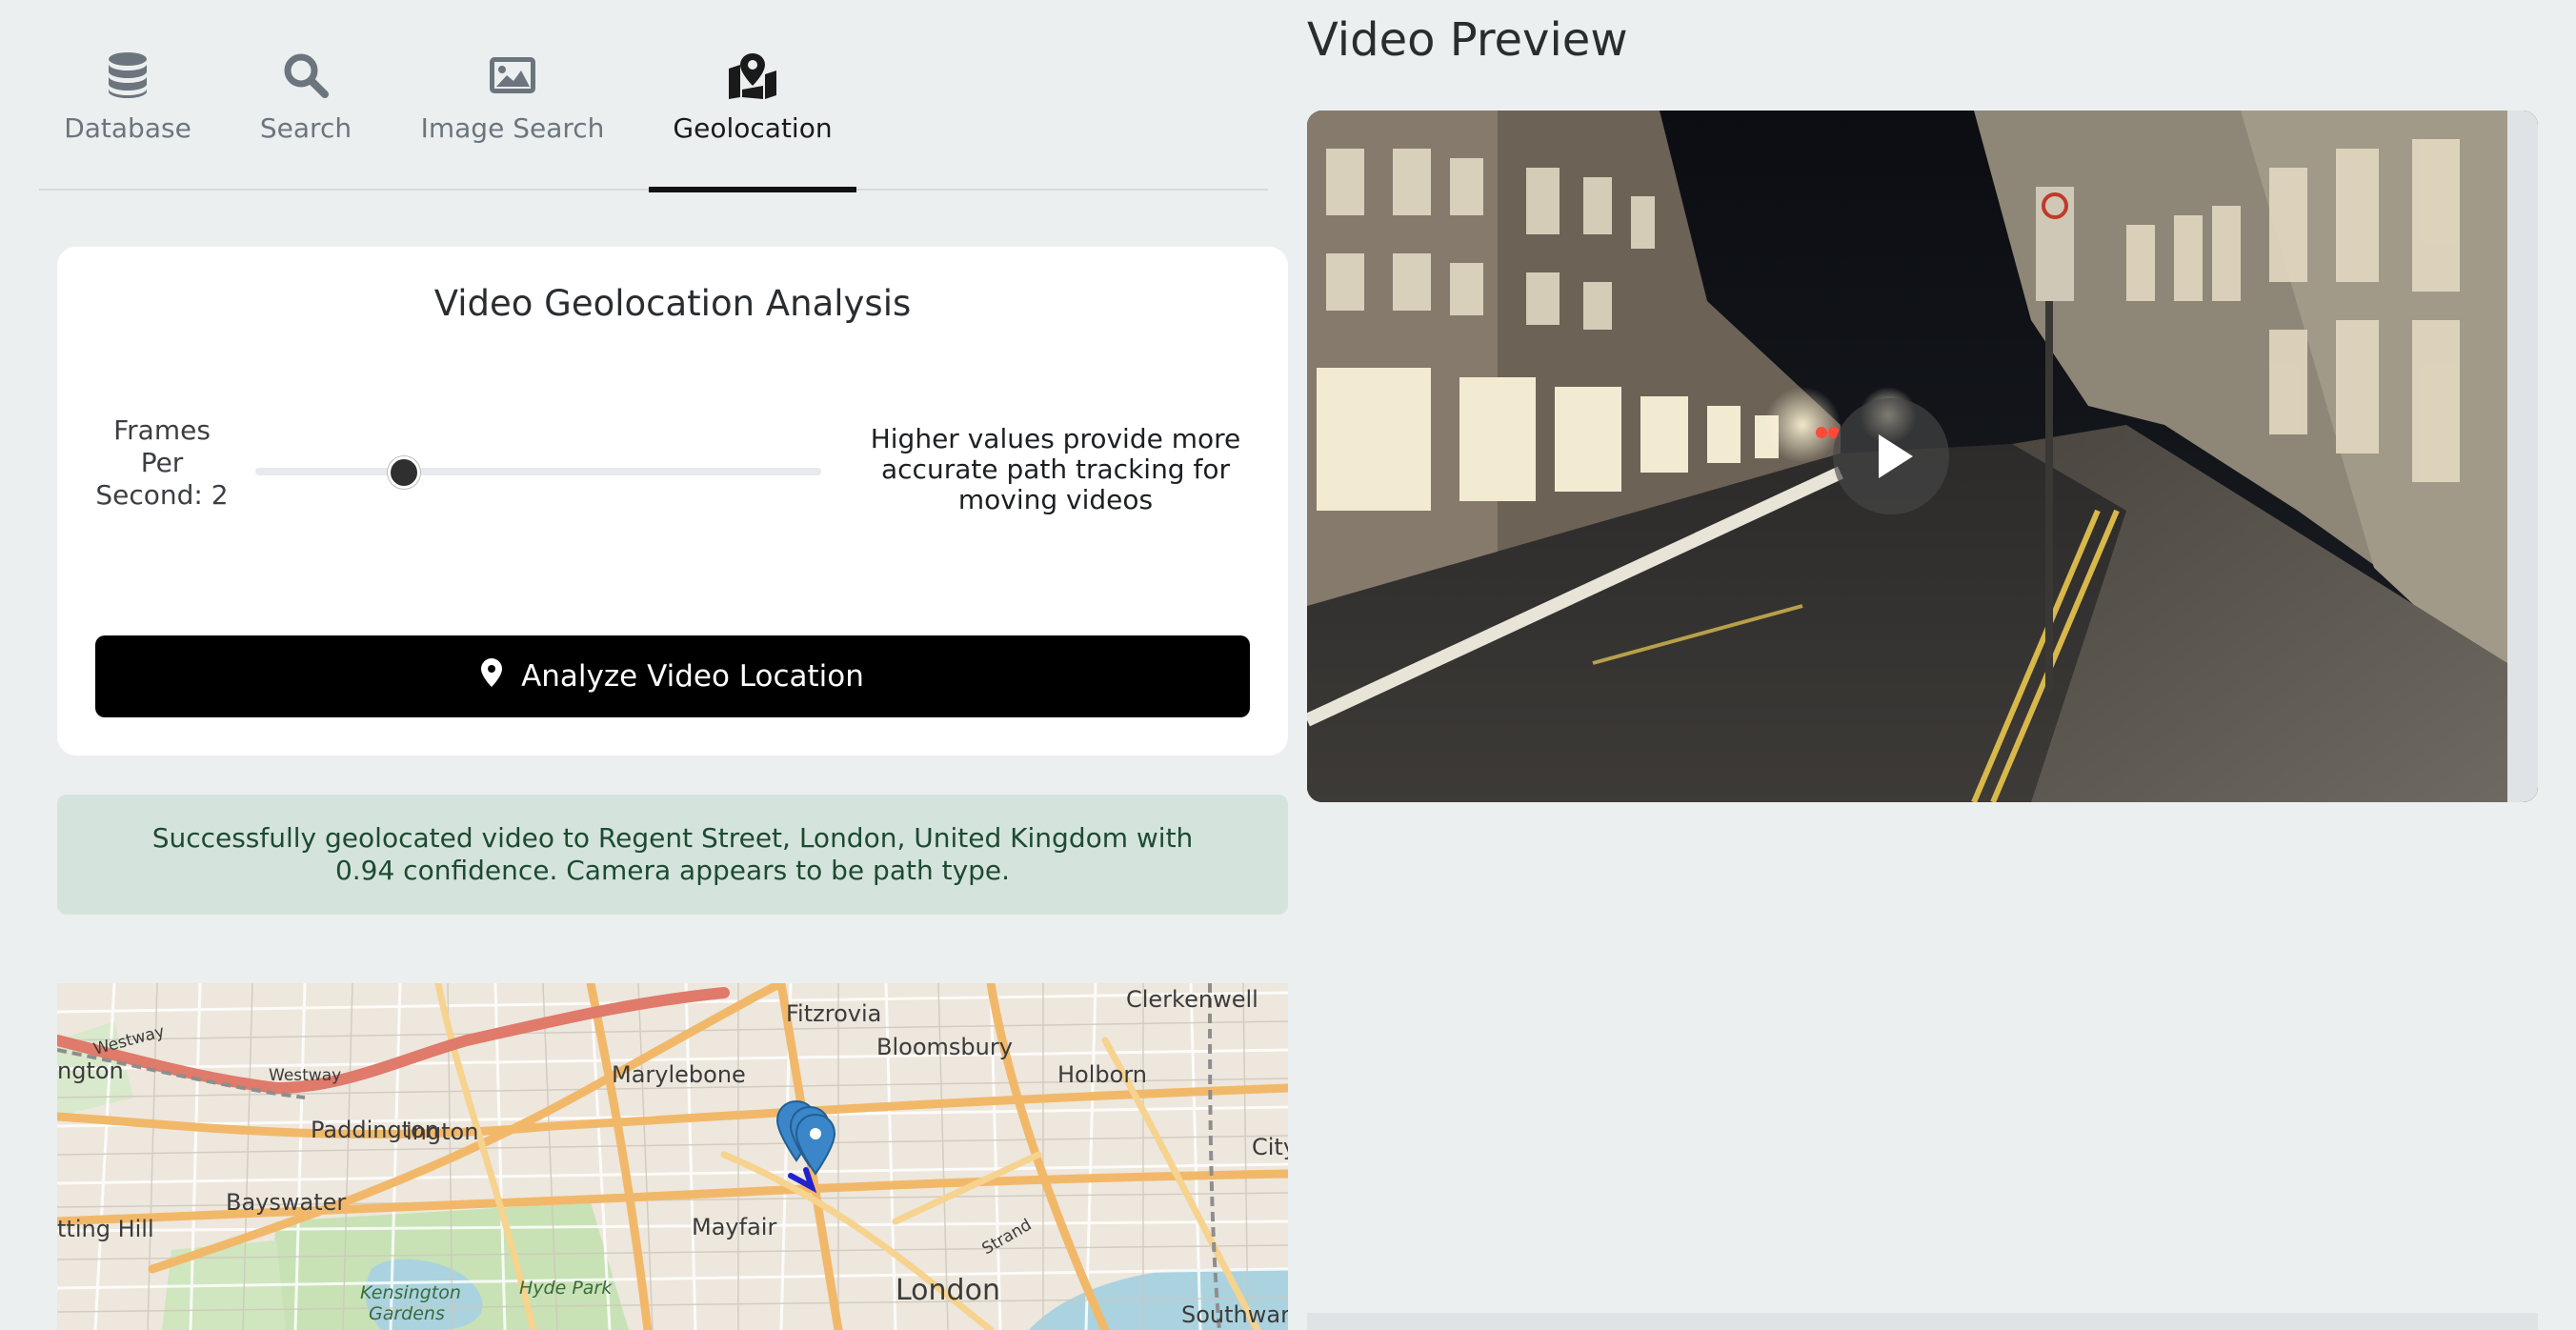 Image resolution: width=2576 pixels, height=1330 pixels. What do you see at coordinates (105, 1229) in the screenshot?
I see `map-label: tting Hill` at bounding box center [105, 1229].